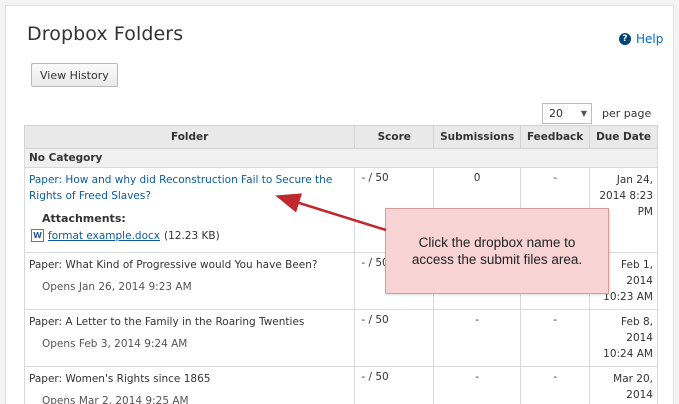 The width and height of the screenshot is (679, 404). Describe the element at coordinates (650, 39) in the screenshot. I see `help-label: Help` at that location.